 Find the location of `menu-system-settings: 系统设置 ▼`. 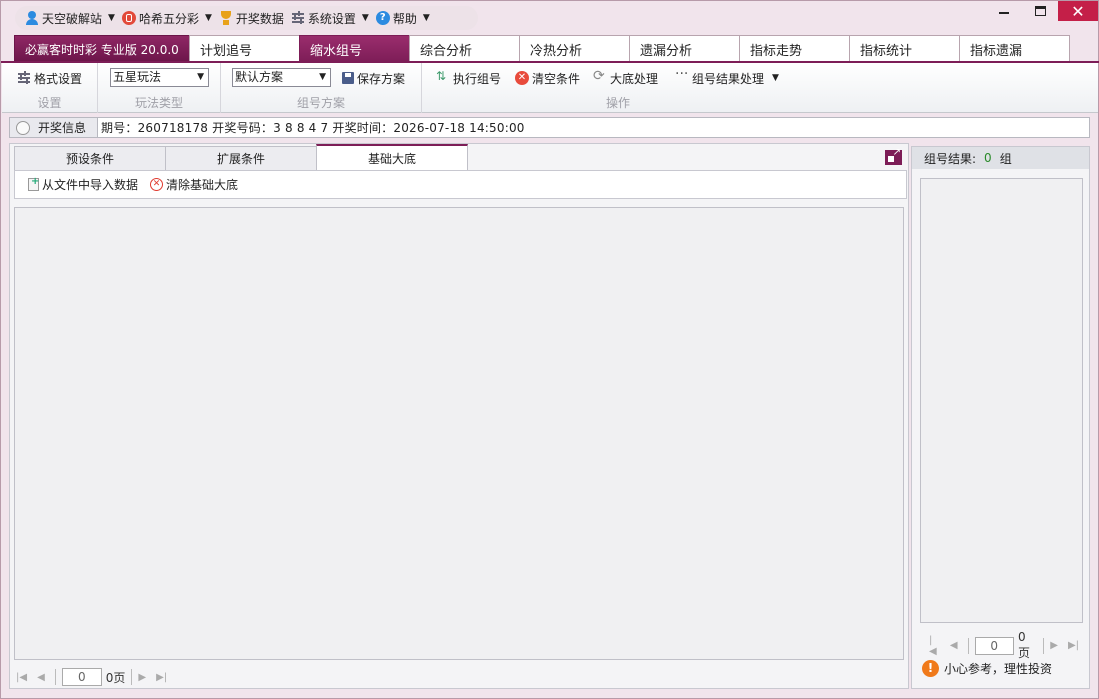

menu-system-settings: 系统设置 ▼ is located at coordinates (330, 18).